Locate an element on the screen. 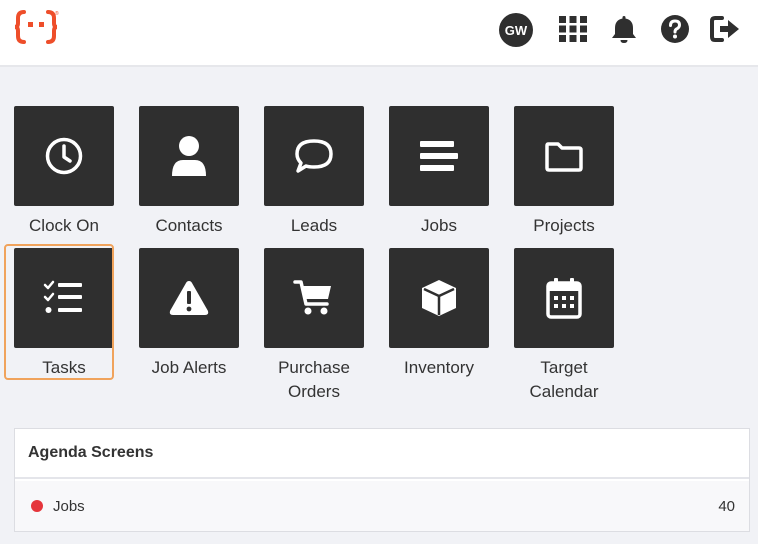 Image resolution: width=758 pixels, height=544 pixels. cart-icon is located at coordinates (312, 297).